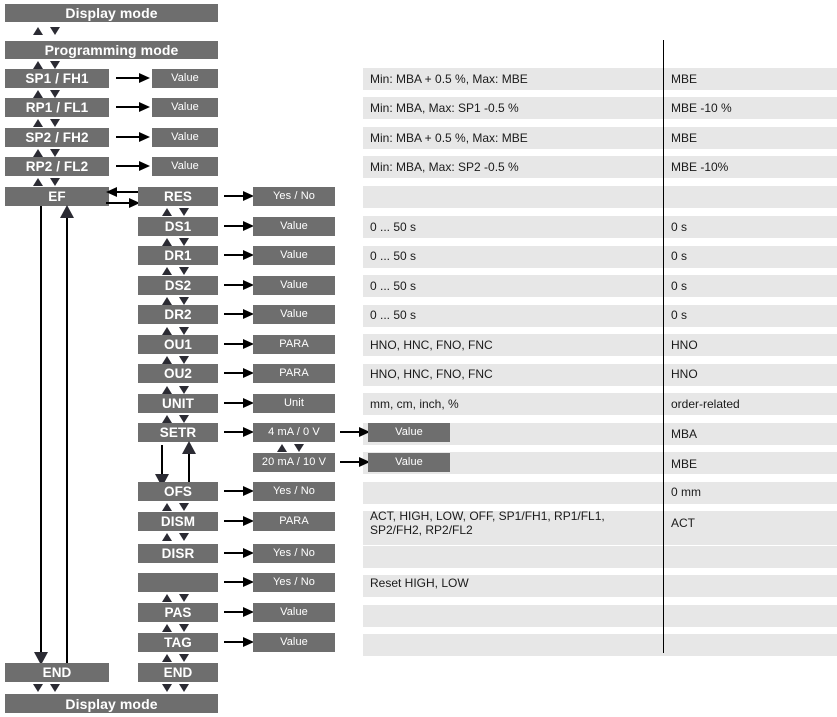 This screenshot has height=717, width=837. Describe the element at coordinates (178, 255) in the screenshot. I see `menu-item-dr1: DR1` at that location.